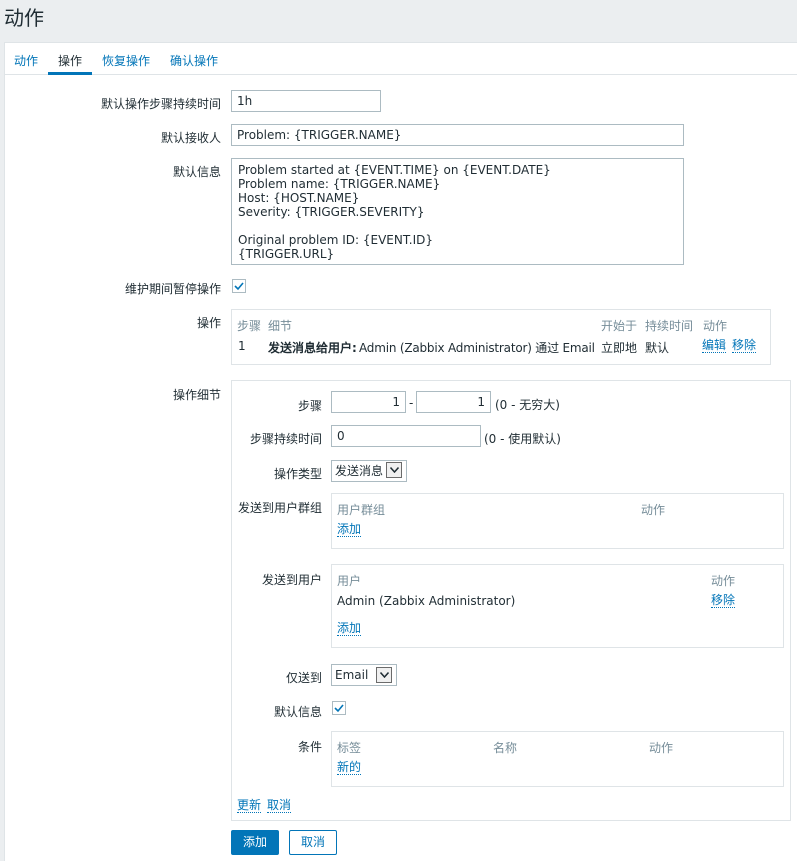 The height and width of the screenshot is (861, 797). What do you see at coordinates (457, 135) in the screenshot?
I see `default-subject-input: Problem: {TRIGGER.NAME}` at bounding box center [457, 135].